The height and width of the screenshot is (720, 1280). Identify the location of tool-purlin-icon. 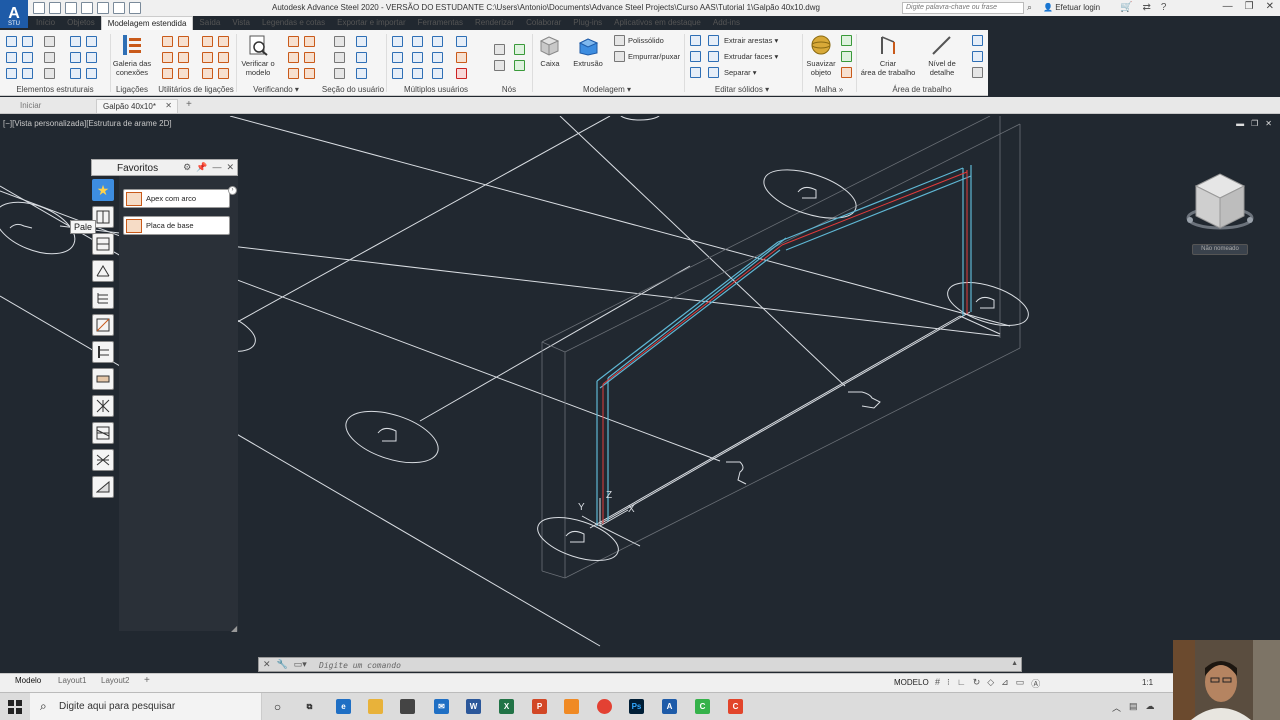
(103, 298).